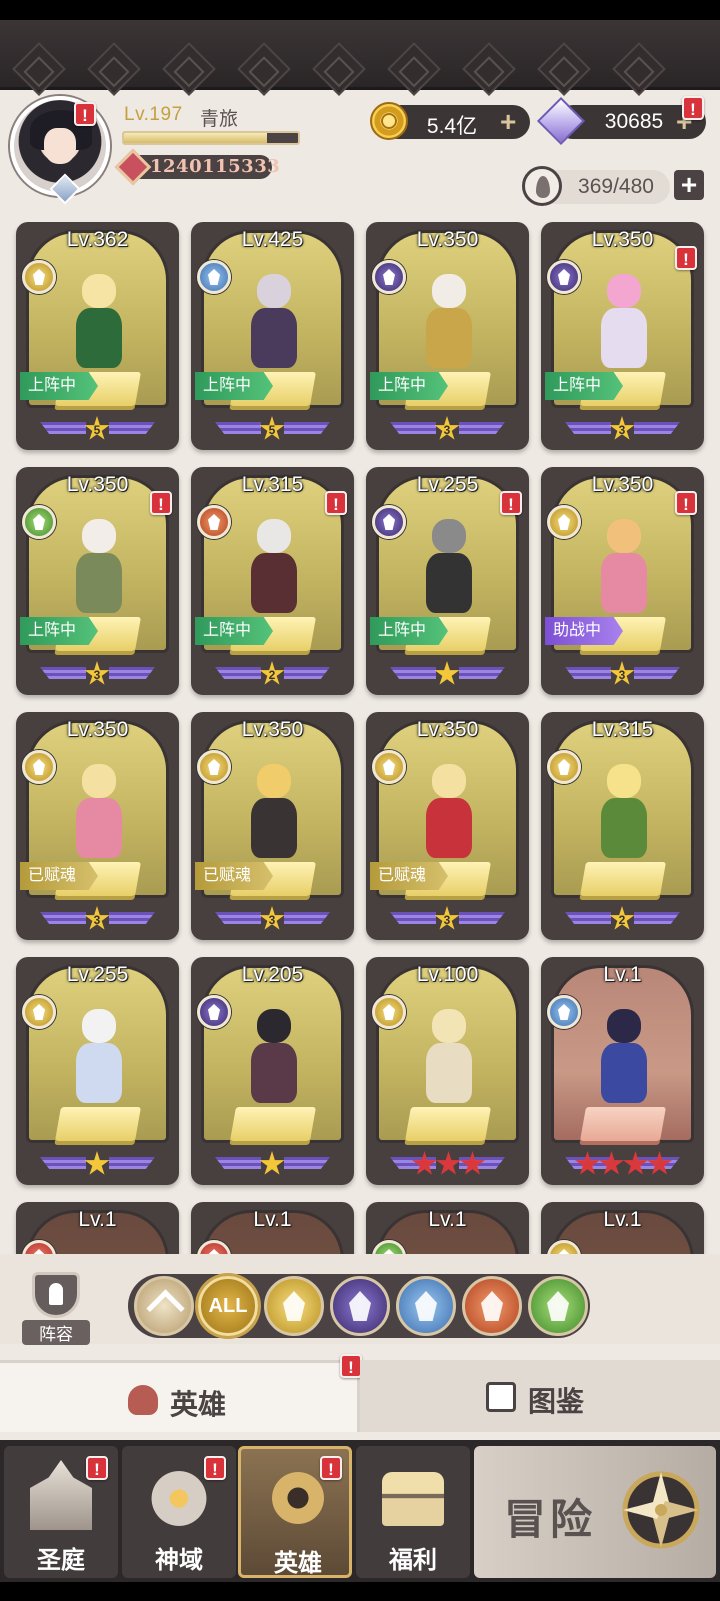 The width and height of the screenshot is (720, 1601). I want to click on gold-value: 5.4亿, so click(452, 126).